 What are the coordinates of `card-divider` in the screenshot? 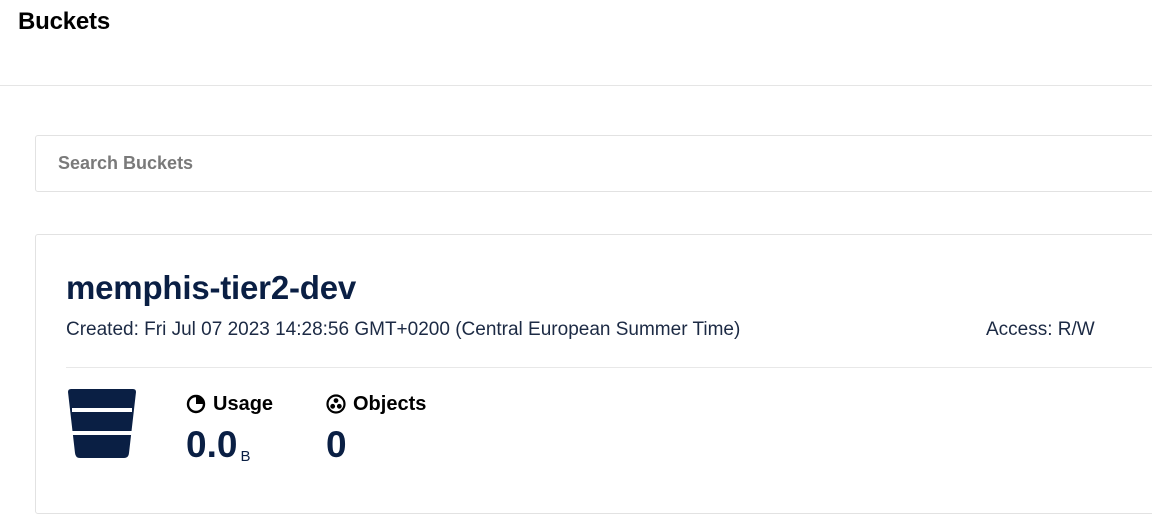 It's located at (609, 367).